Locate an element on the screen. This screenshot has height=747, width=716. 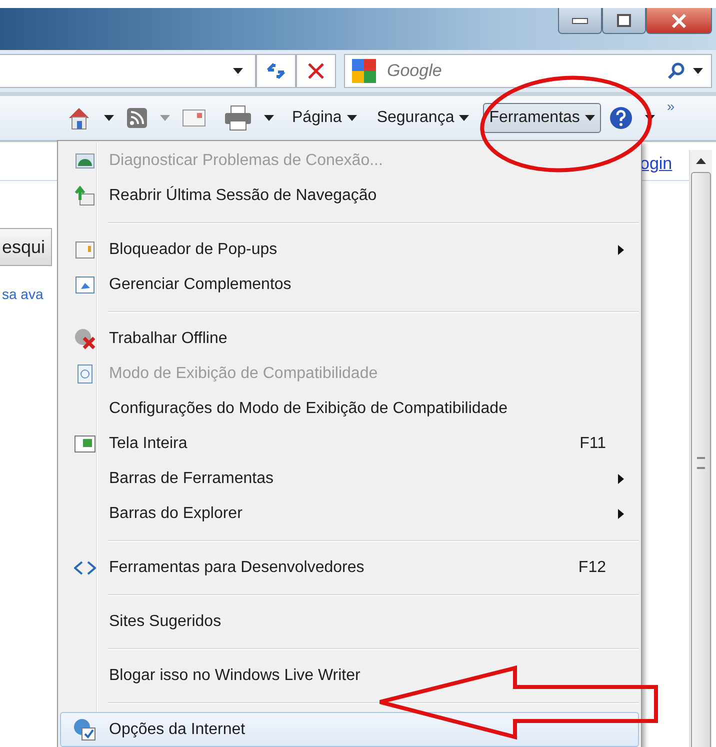
refresh-button is located at coordinates (276, 71).